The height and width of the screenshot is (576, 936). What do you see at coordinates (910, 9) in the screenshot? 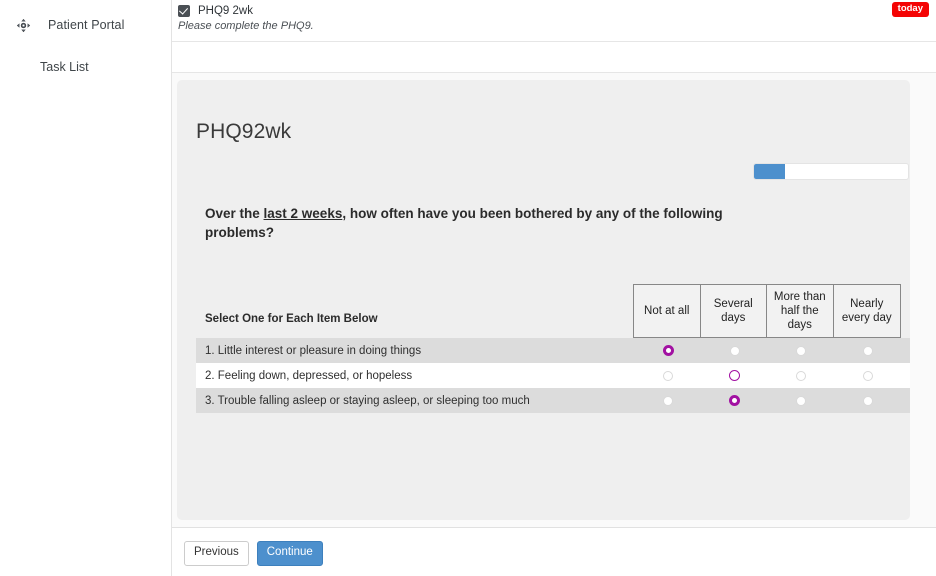
I see `status-badge-today: today` at bounding box center [910, 9].